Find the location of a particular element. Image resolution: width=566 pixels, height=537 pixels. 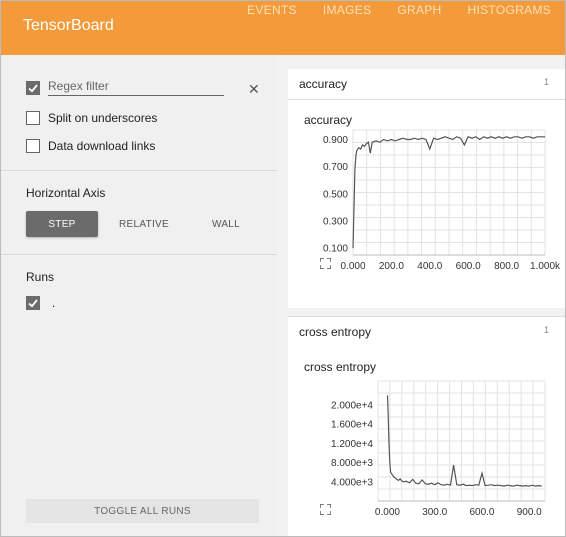

regex-filter-row: Regex filter is located at coordinates (125, 87).